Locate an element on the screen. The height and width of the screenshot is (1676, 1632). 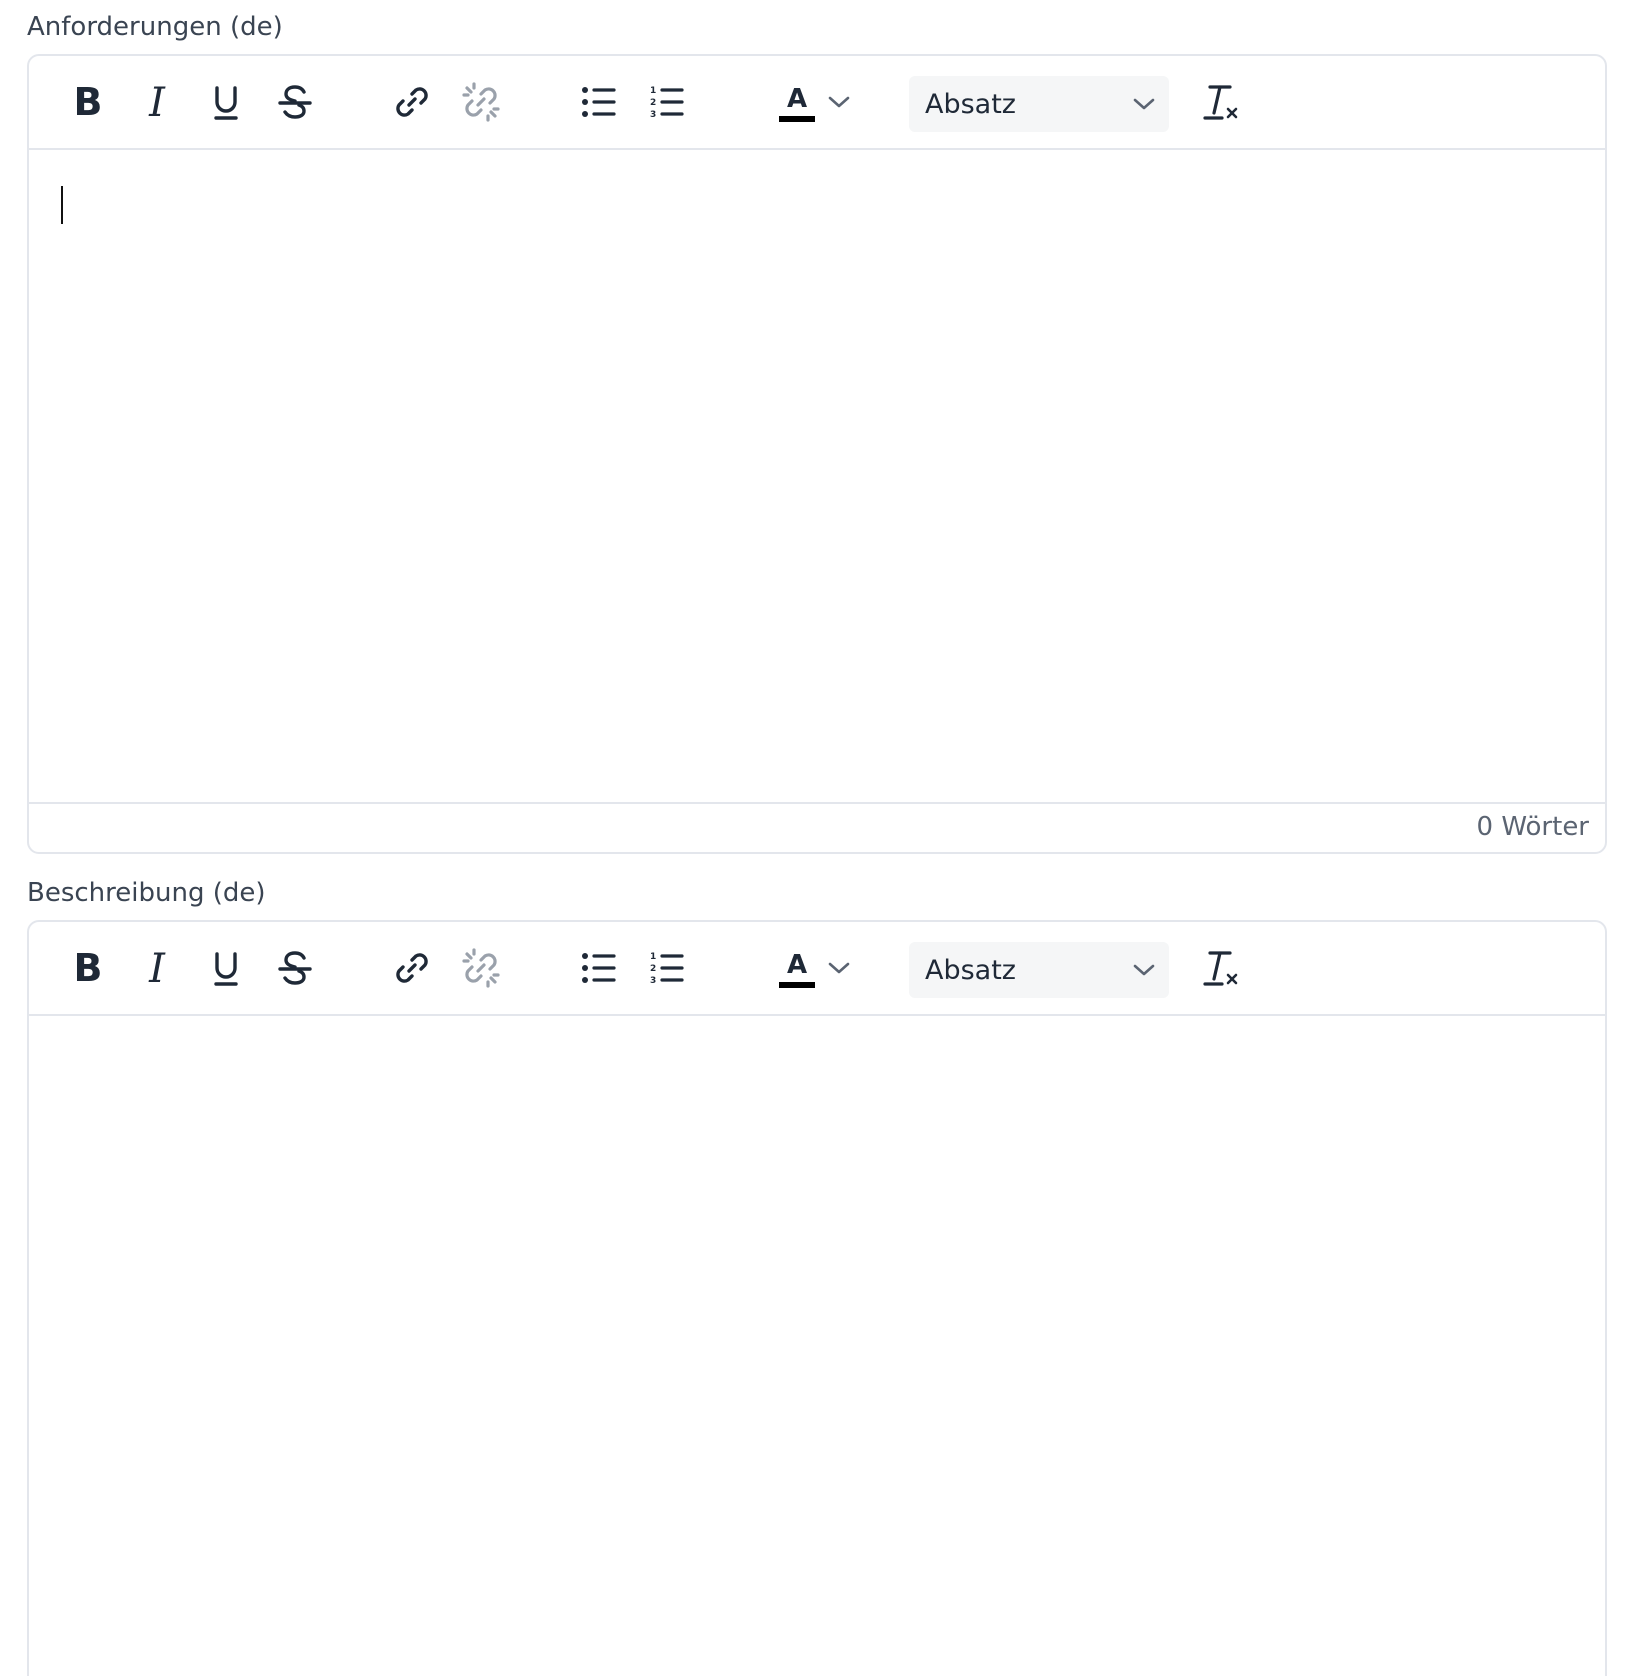
editor-statusbar: 0 Wörter is located at coordinates (817, 826).